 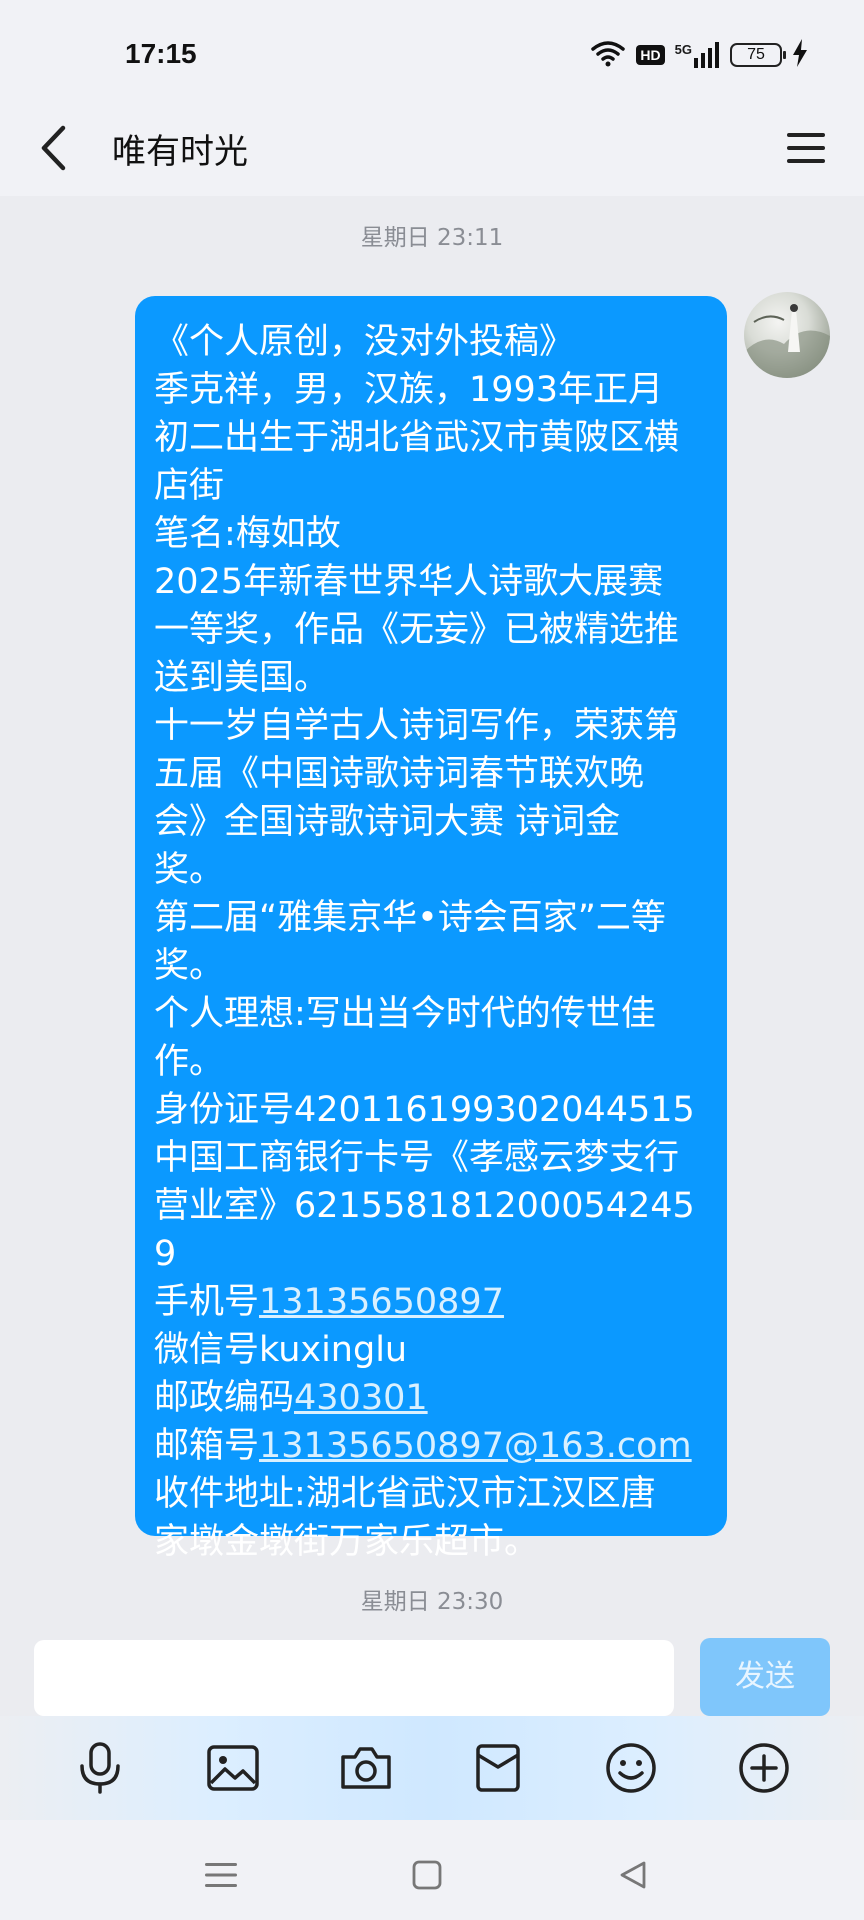 What do you see at coordinates (758, 55) in the screenshot?
I see `battery-icon: 75` at bounding box center [758, 55].